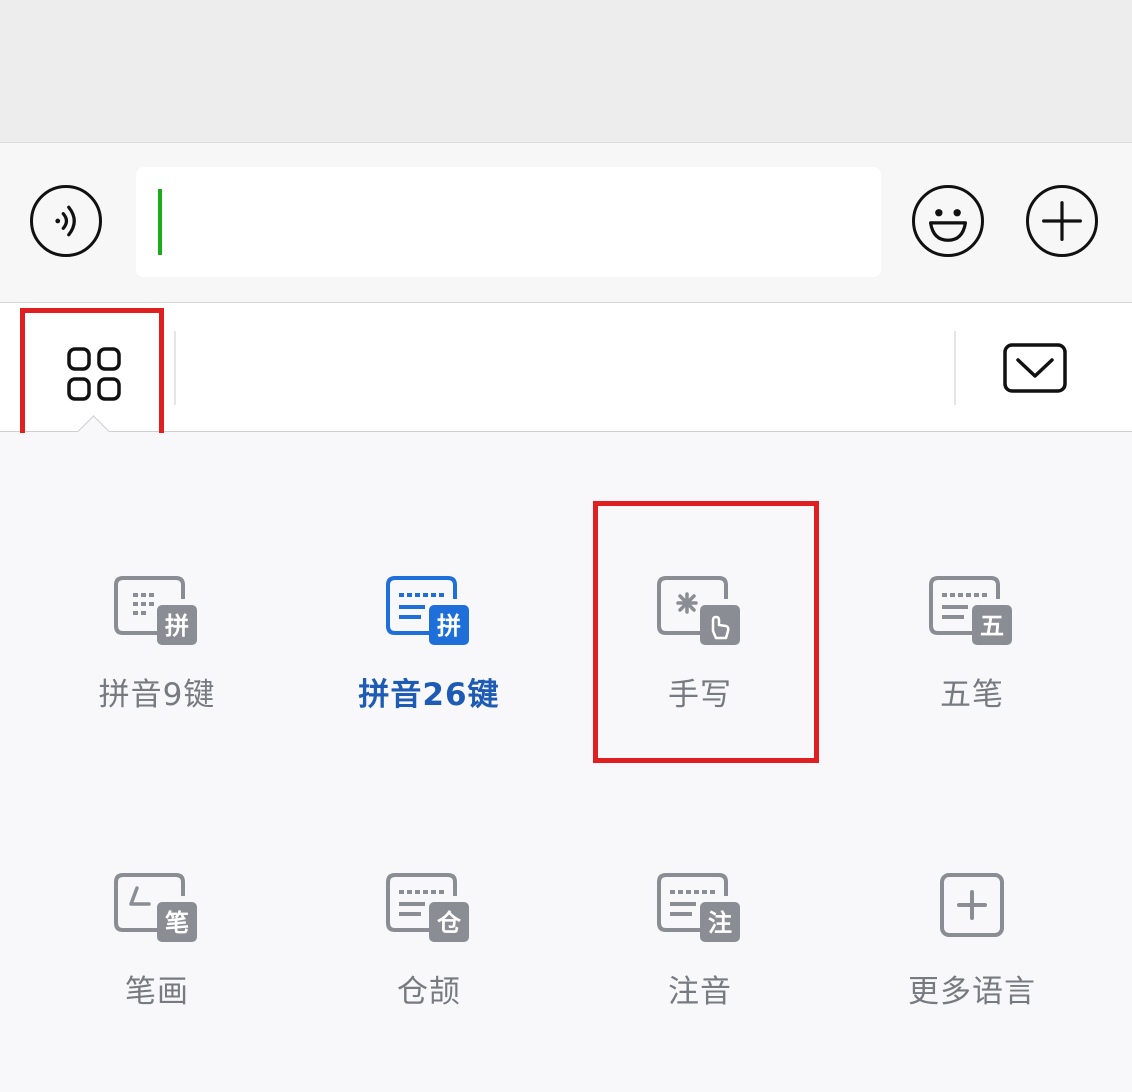 This screenshot has height=1092, width=1132. What do you see at coordinates (155, 907) in the screenshot?
I see `keyboard-stroke-icon: 笔` at bounding box center [155, 907].